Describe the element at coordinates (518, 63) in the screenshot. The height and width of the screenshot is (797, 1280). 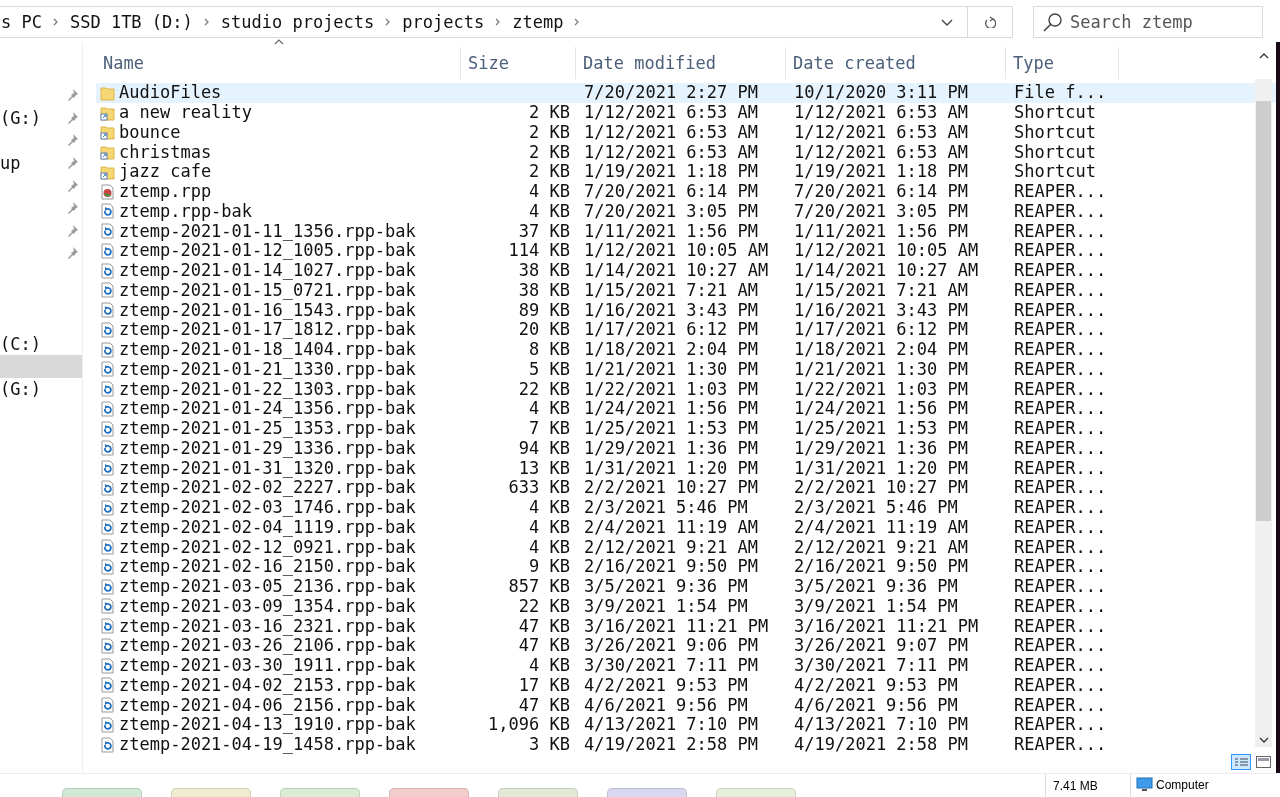
I see `column-header: Size` at that location.